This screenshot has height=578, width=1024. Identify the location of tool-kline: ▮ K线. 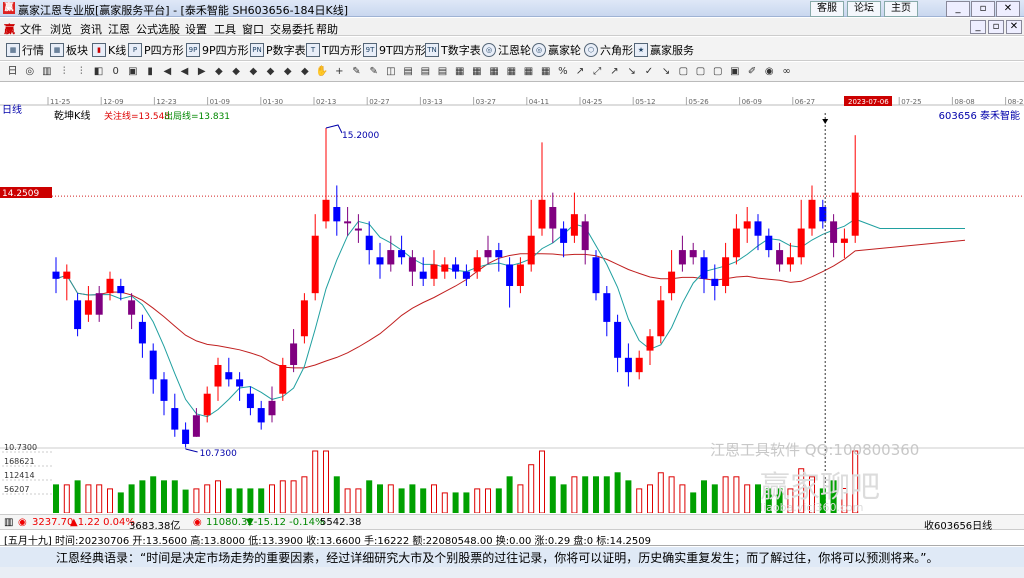
(109, 50).